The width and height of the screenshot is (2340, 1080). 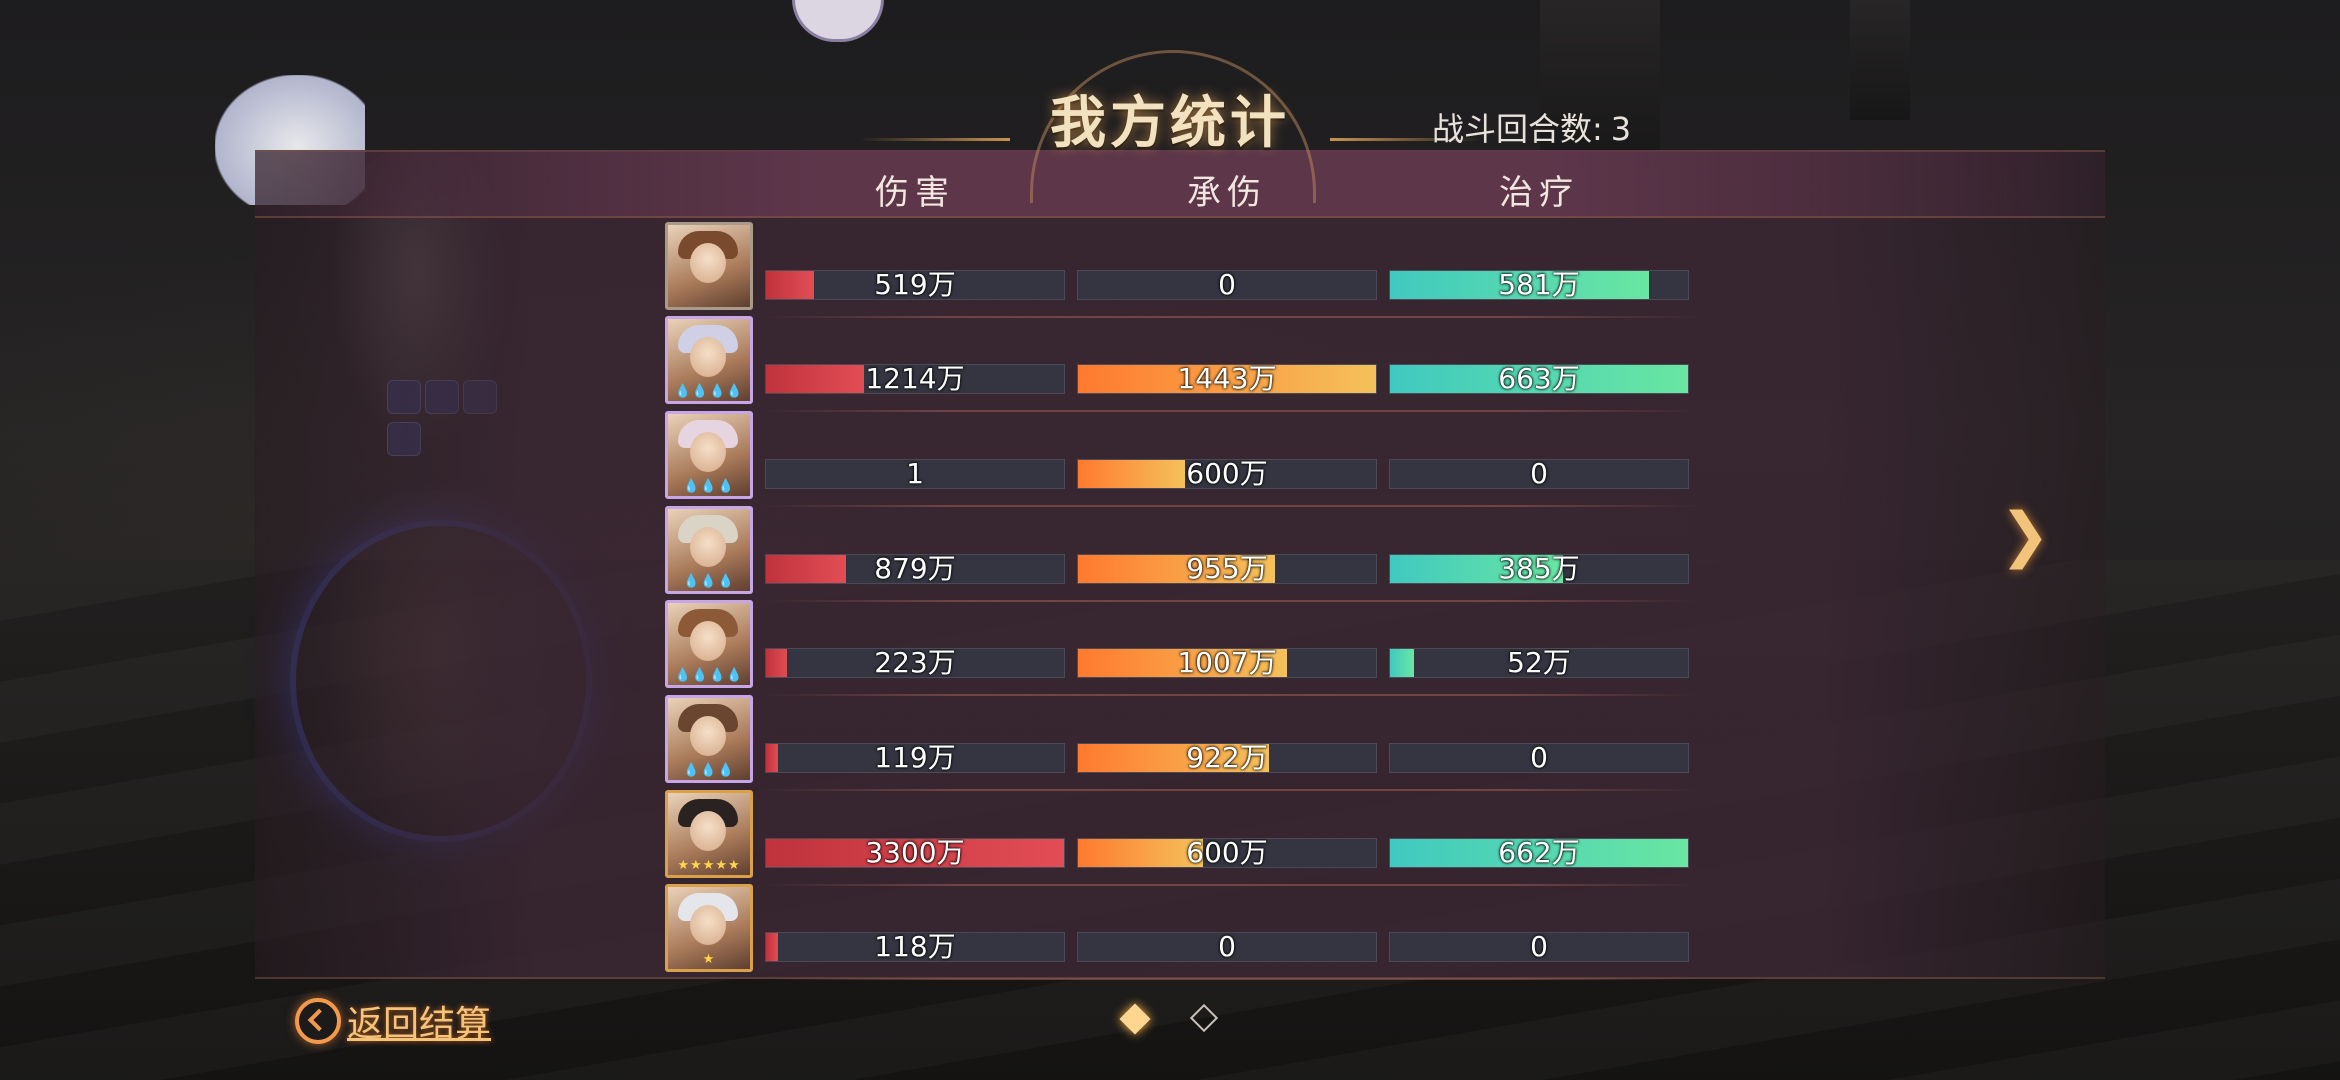 I want to click on damage-bar: 1, so click(x=915, y=474).